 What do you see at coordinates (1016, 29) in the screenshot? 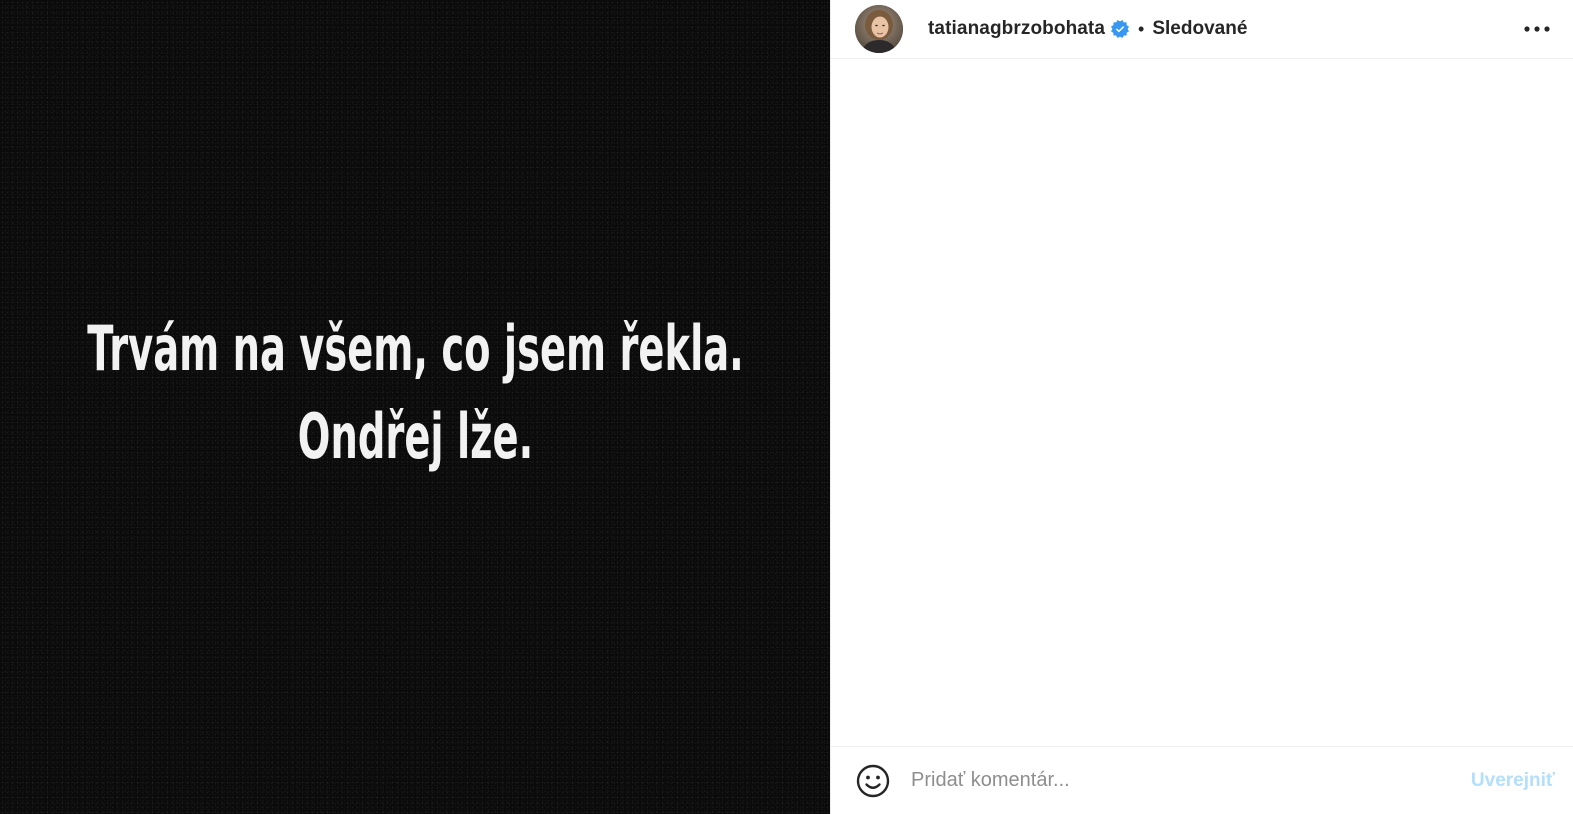
I see `username: tatianagbrzobohata` at bounding box center [1016, 29].